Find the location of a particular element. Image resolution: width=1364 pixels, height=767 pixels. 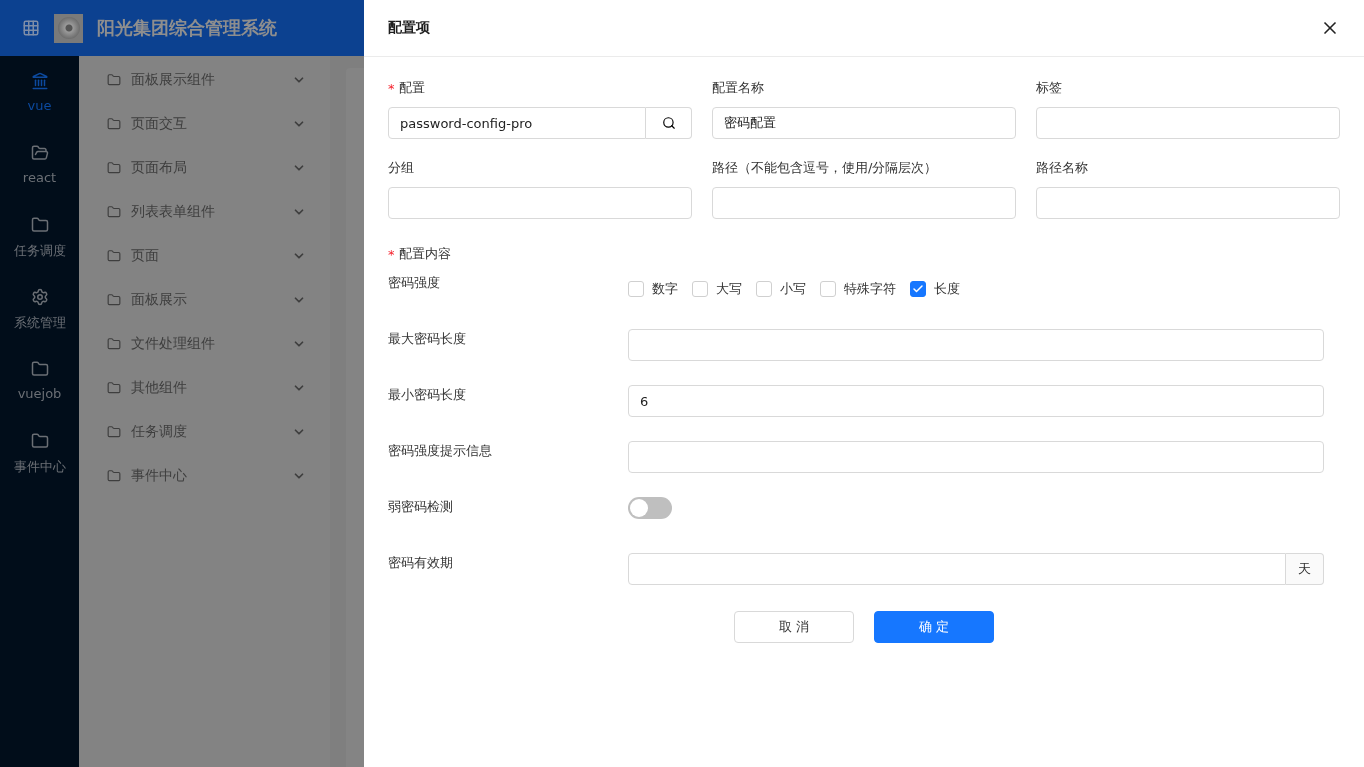

field-label: 路径名称 is located at coordinates (1062, 168).